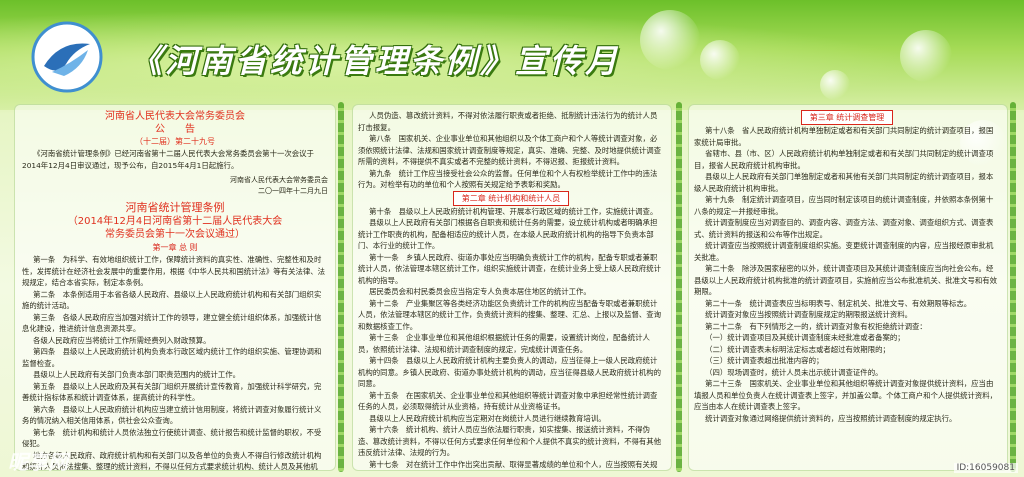  I want to click on sign-date: 二〇一四年十二月九日, so click(293, 191).